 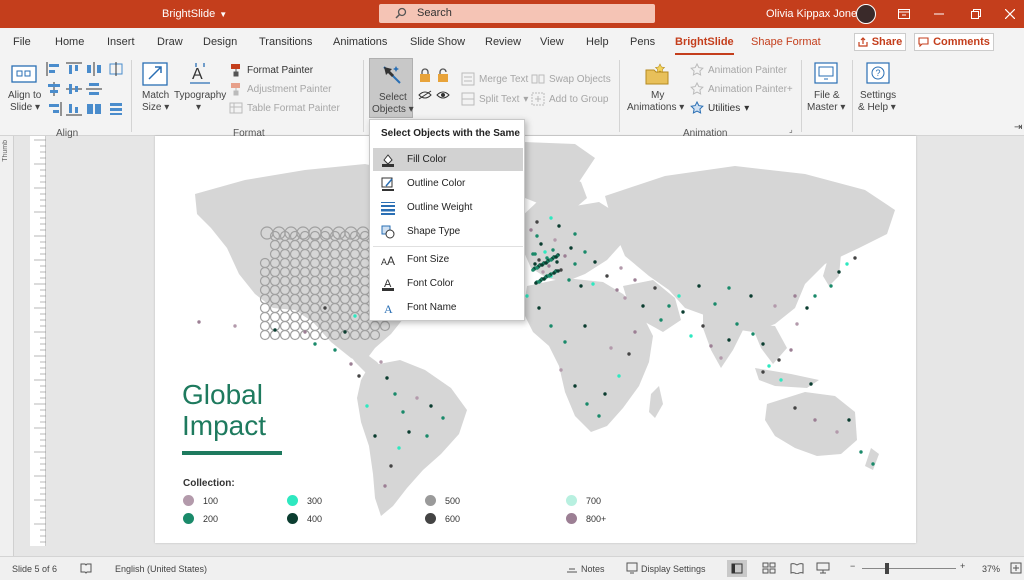 What do you see at coordinates (425, 96) in the screenshot?
I see `hide-icon` at bounding box center [425, 96].